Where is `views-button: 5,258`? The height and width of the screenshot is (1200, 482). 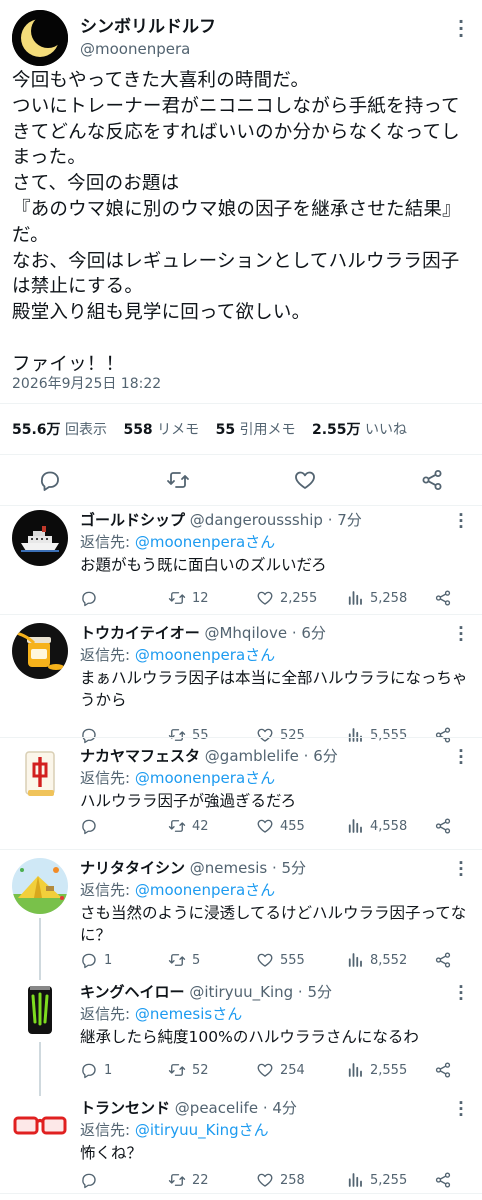 views-button: 5,258 is located at coordinates (376, 598).